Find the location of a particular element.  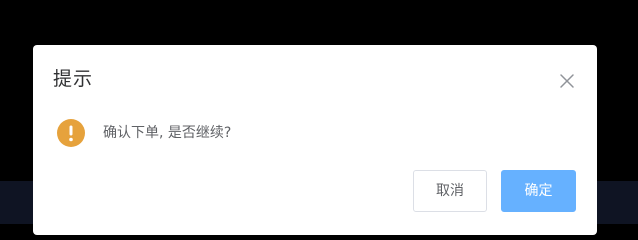

close-button is located at coordinates (567, 81).